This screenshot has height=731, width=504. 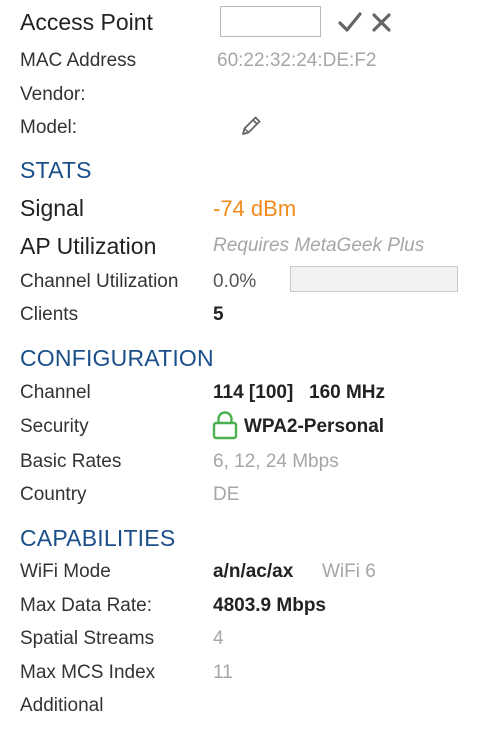 I want to click on stats-heading: STATS, so click(x=56, y=170).